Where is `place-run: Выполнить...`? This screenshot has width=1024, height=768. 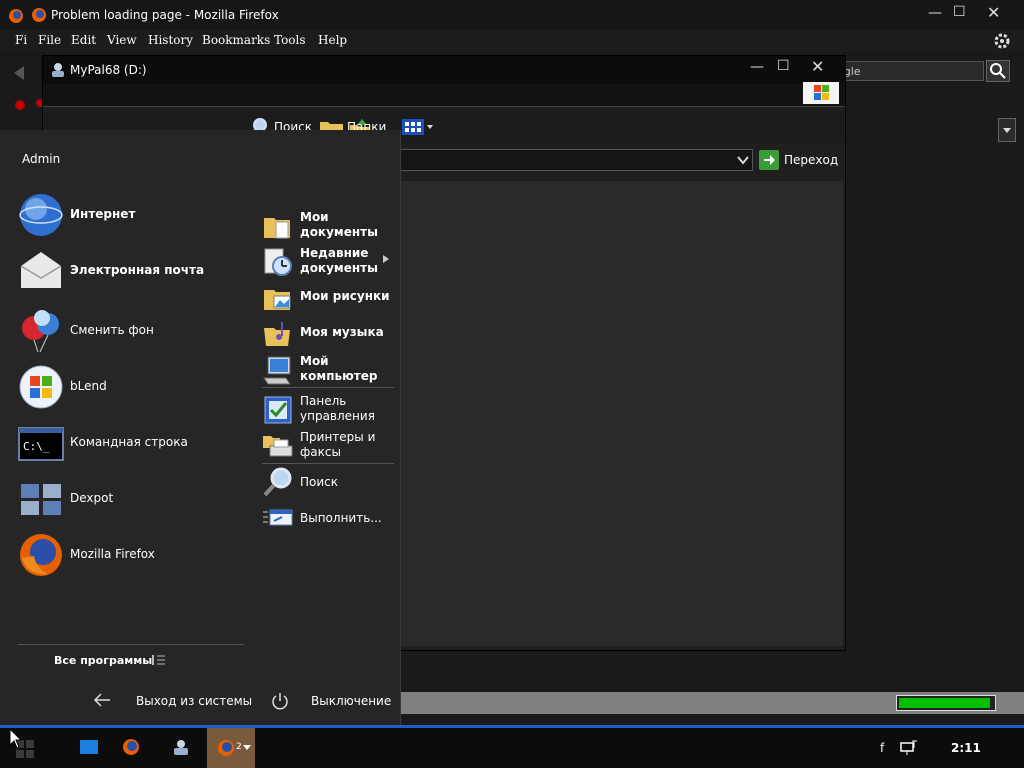 place-run: Выполнить... is located at coordinates (328, 517).